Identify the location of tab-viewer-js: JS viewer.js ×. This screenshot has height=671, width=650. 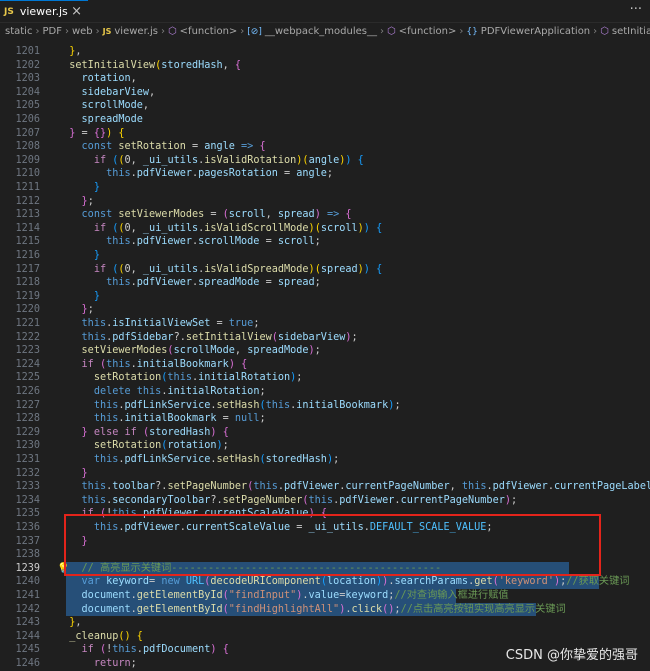
(44, 11).